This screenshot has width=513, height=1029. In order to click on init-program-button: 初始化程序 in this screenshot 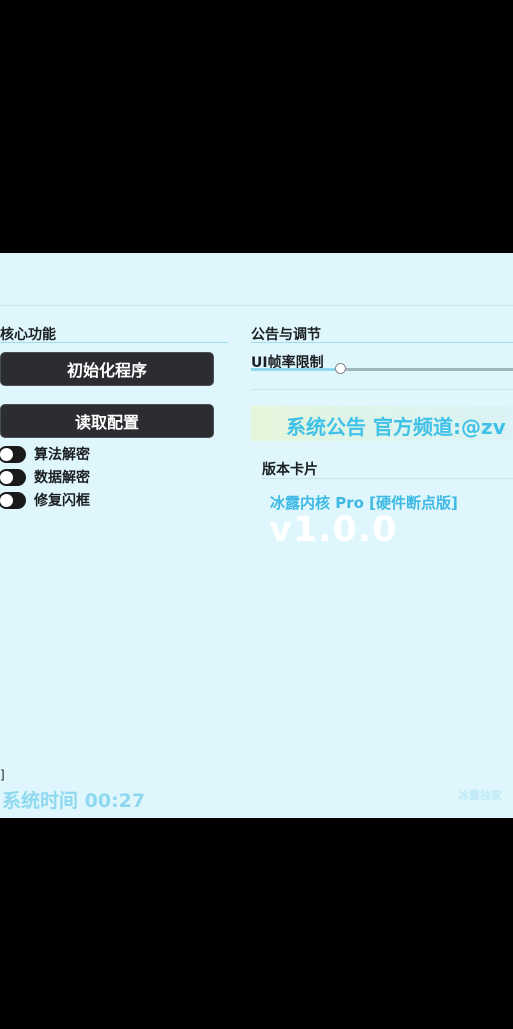, I will do `click(107, 369)`.